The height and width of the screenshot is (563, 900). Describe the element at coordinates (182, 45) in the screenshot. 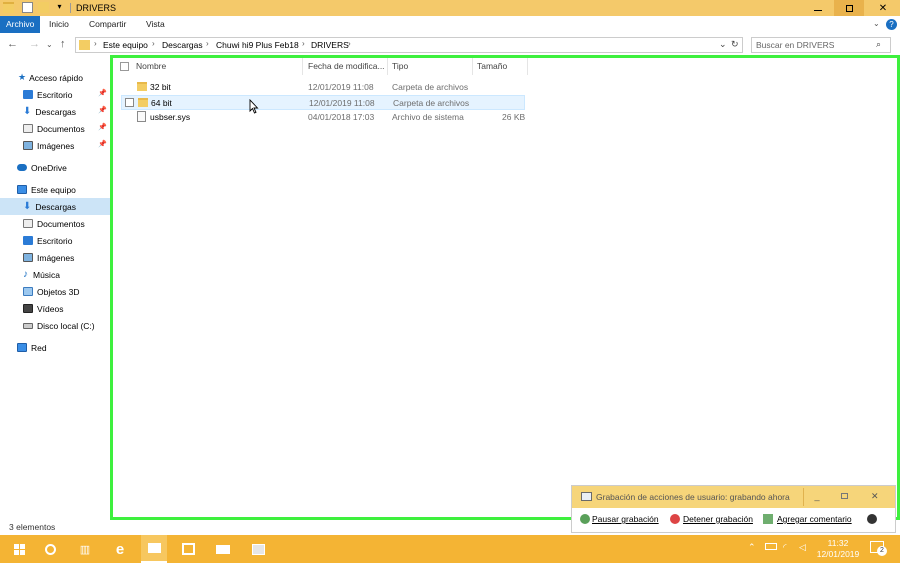

I see `breadcrumb-descargas: Descargas` at that location.